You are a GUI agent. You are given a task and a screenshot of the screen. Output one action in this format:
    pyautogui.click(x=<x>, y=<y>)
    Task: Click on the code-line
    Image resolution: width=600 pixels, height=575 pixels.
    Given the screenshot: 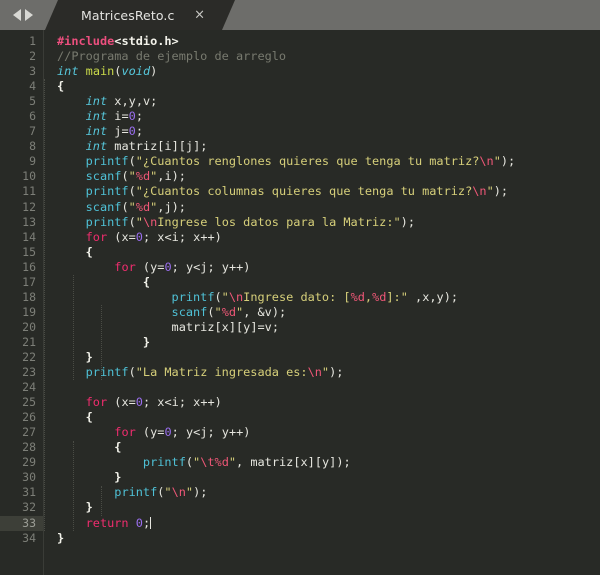 What is the action you would take?
    pyautogui.click(x=328, y=387)
    